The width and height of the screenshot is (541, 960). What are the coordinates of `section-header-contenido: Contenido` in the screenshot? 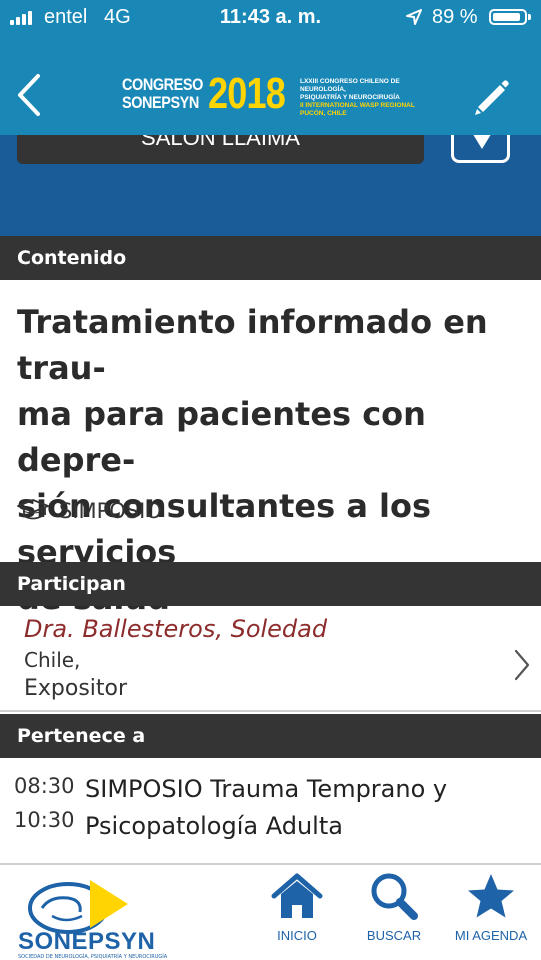 It's located at (270, 258).